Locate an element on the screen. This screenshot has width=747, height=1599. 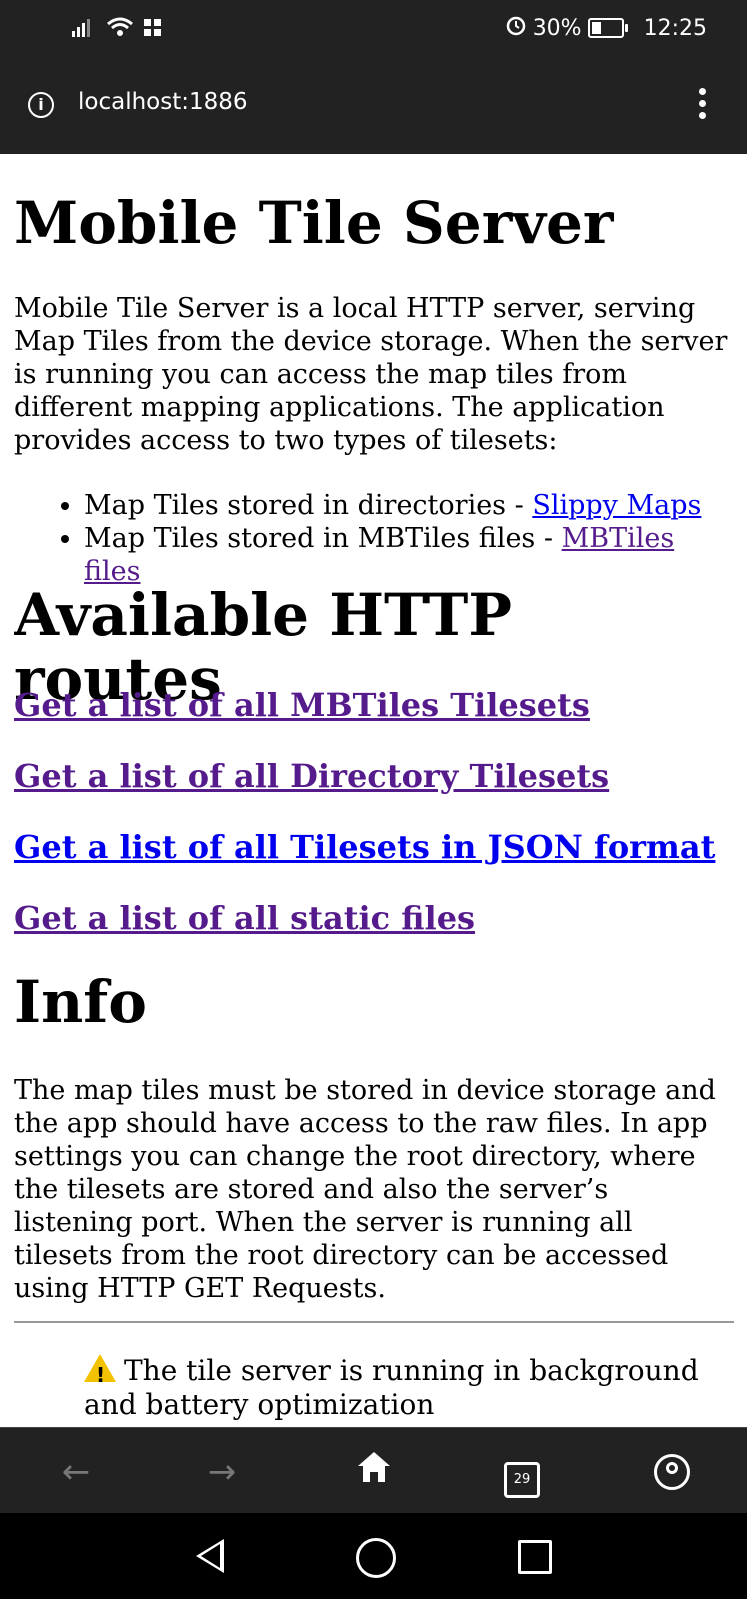
app-grid-icon is located at coordinates (153, 30).